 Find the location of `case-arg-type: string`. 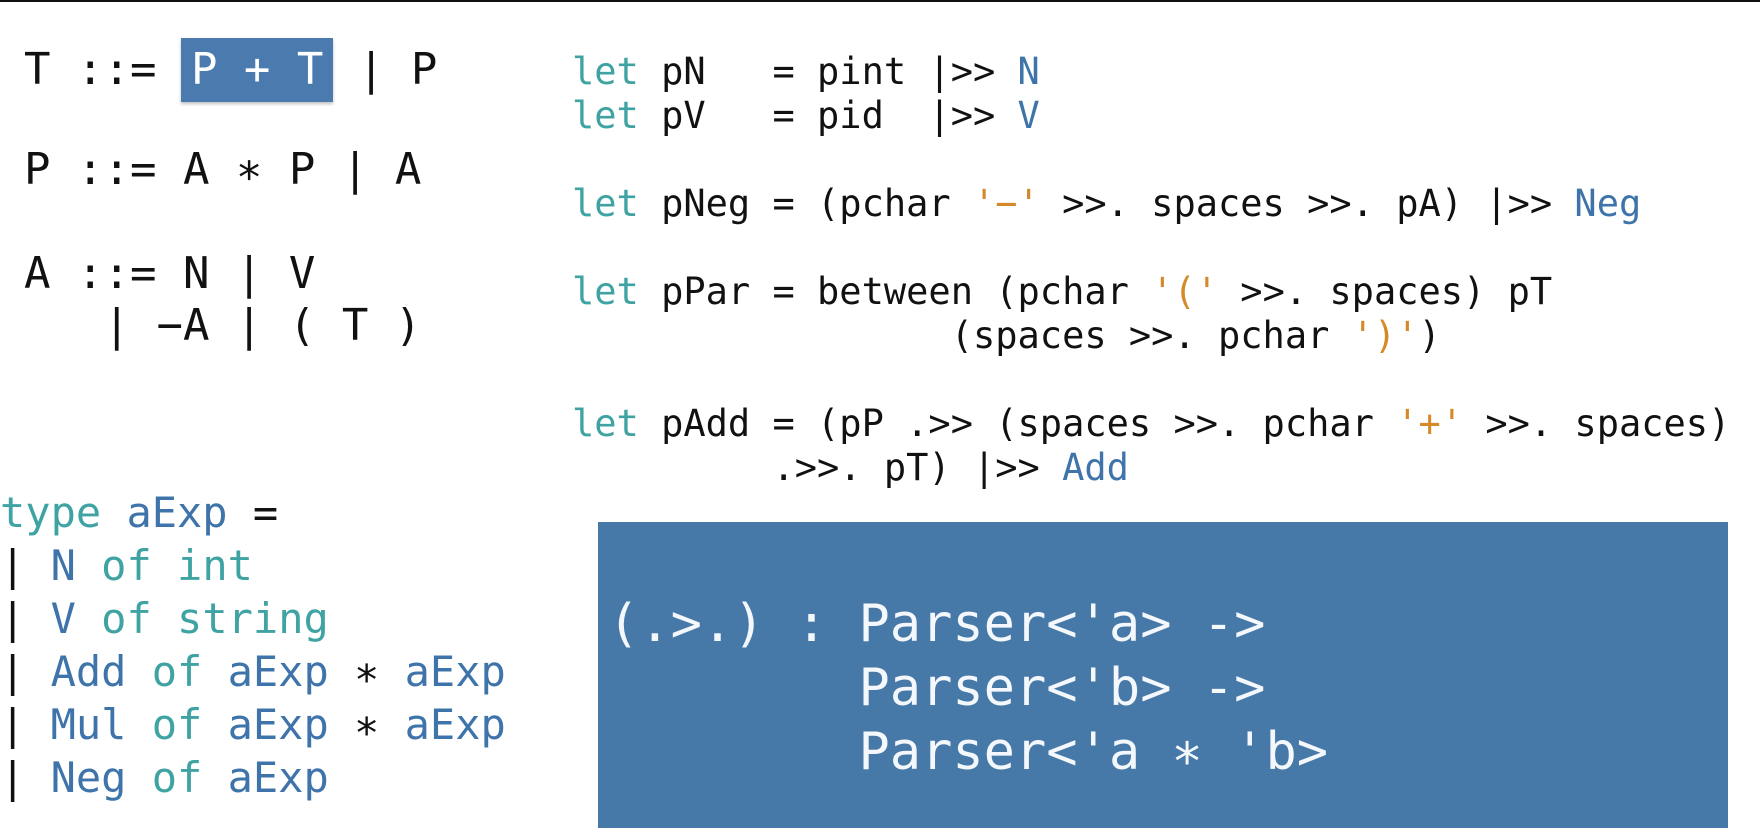

case-arg-type: string is located at coordinates (253, 618).